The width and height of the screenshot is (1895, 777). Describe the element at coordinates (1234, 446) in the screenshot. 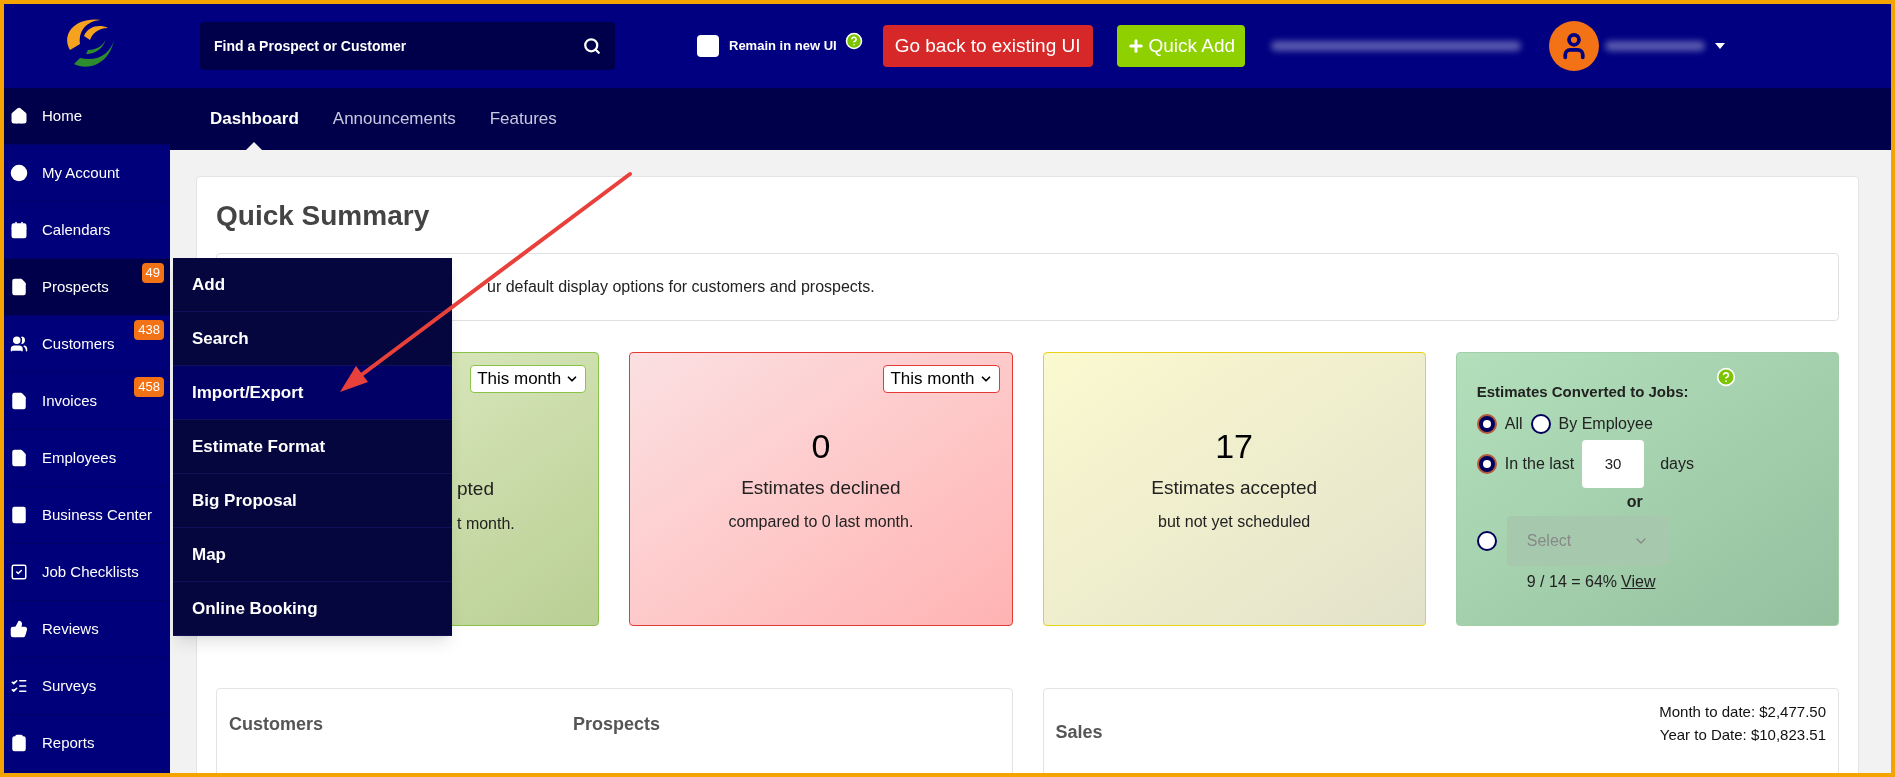

I see `stat-number: 17` at that location.